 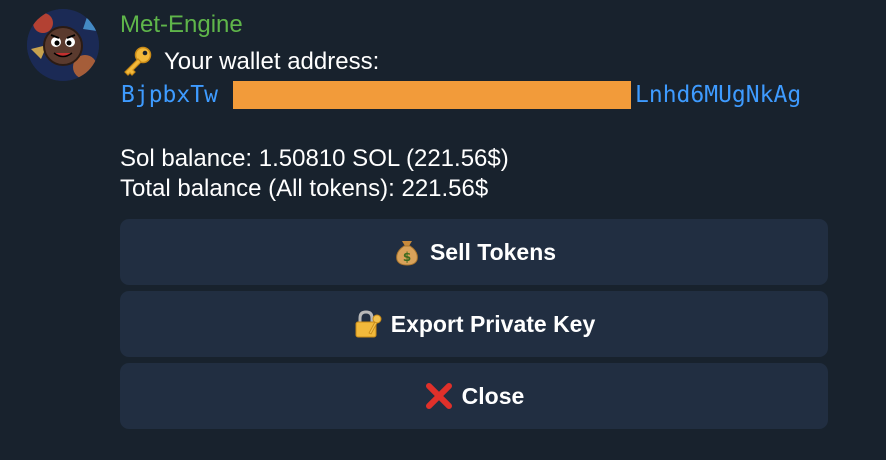 I want to click on close-label: Close, so click(x=493, y=395).